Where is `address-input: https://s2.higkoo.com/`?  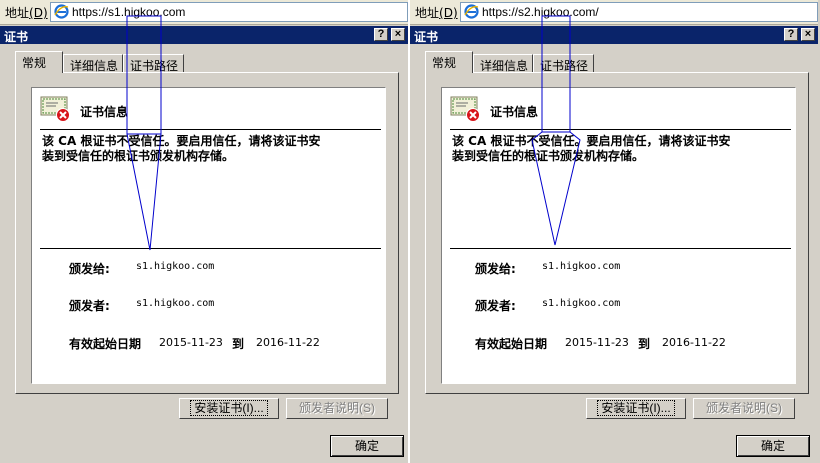 address-input: https://s2.higkoo.com/ is located at coordinates (639, 12).